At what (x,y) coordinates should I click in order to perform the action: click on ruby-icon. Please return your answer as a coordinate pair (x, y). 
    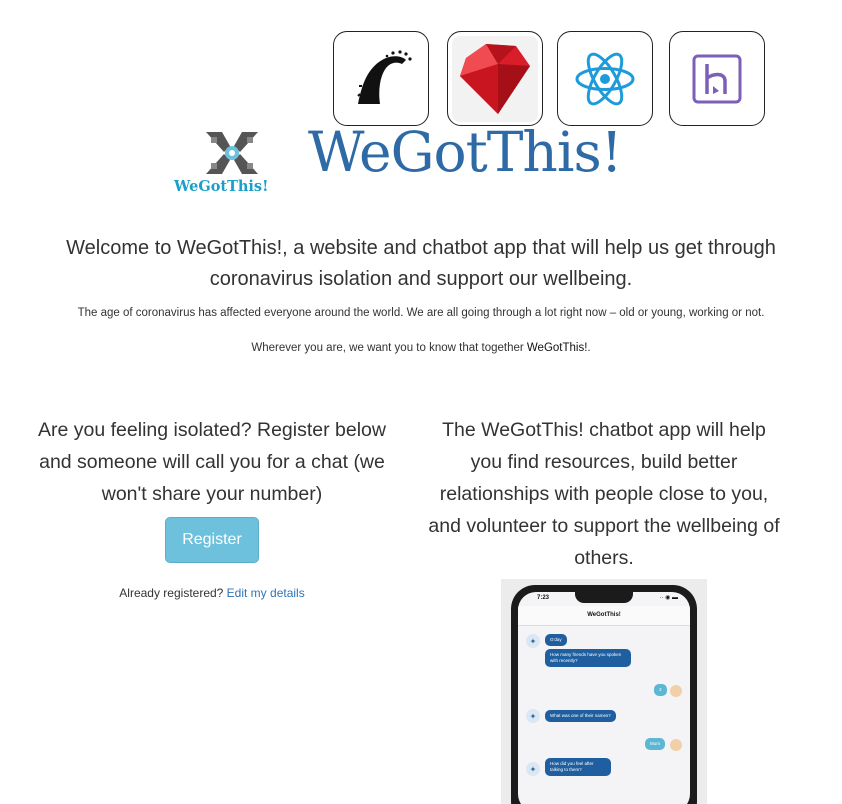
    Looking at the image, I should click on (495, 78).